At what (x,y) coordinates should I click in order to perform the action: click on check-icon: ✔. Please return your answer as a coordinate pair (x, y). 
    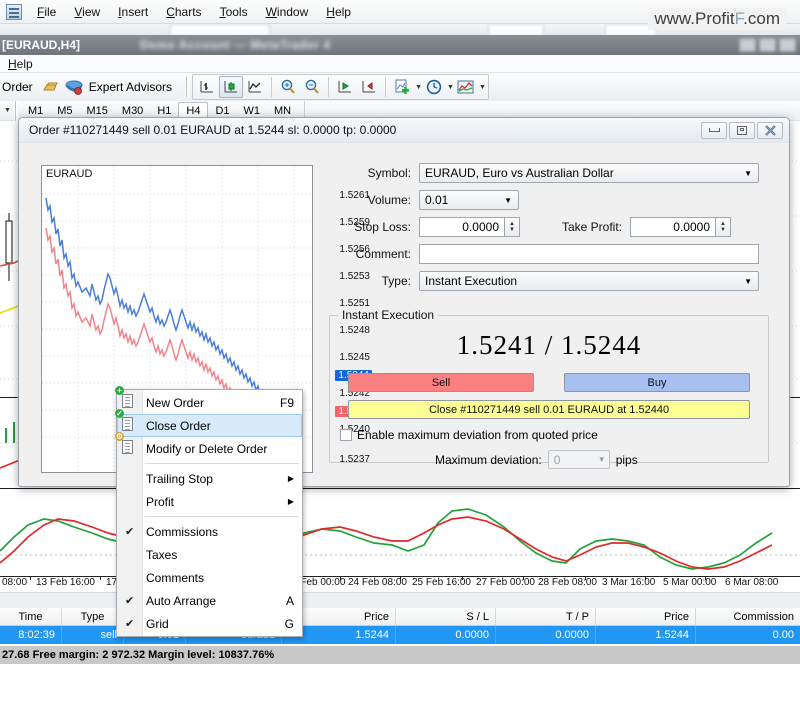
    Looking at the image, I should click on (130, 601).